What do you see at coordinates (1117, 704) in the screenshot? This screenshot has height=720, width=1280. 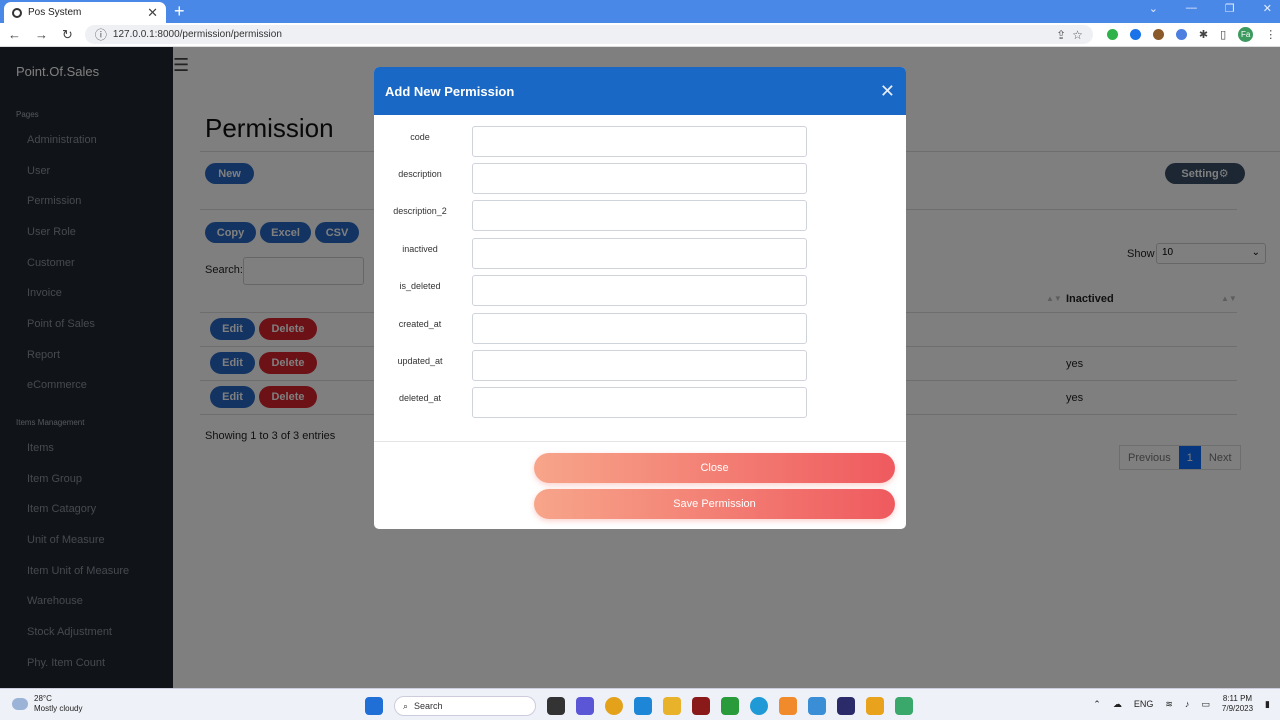 I see `onedrive-icon: ☁` at bounding box center [1117, 704].